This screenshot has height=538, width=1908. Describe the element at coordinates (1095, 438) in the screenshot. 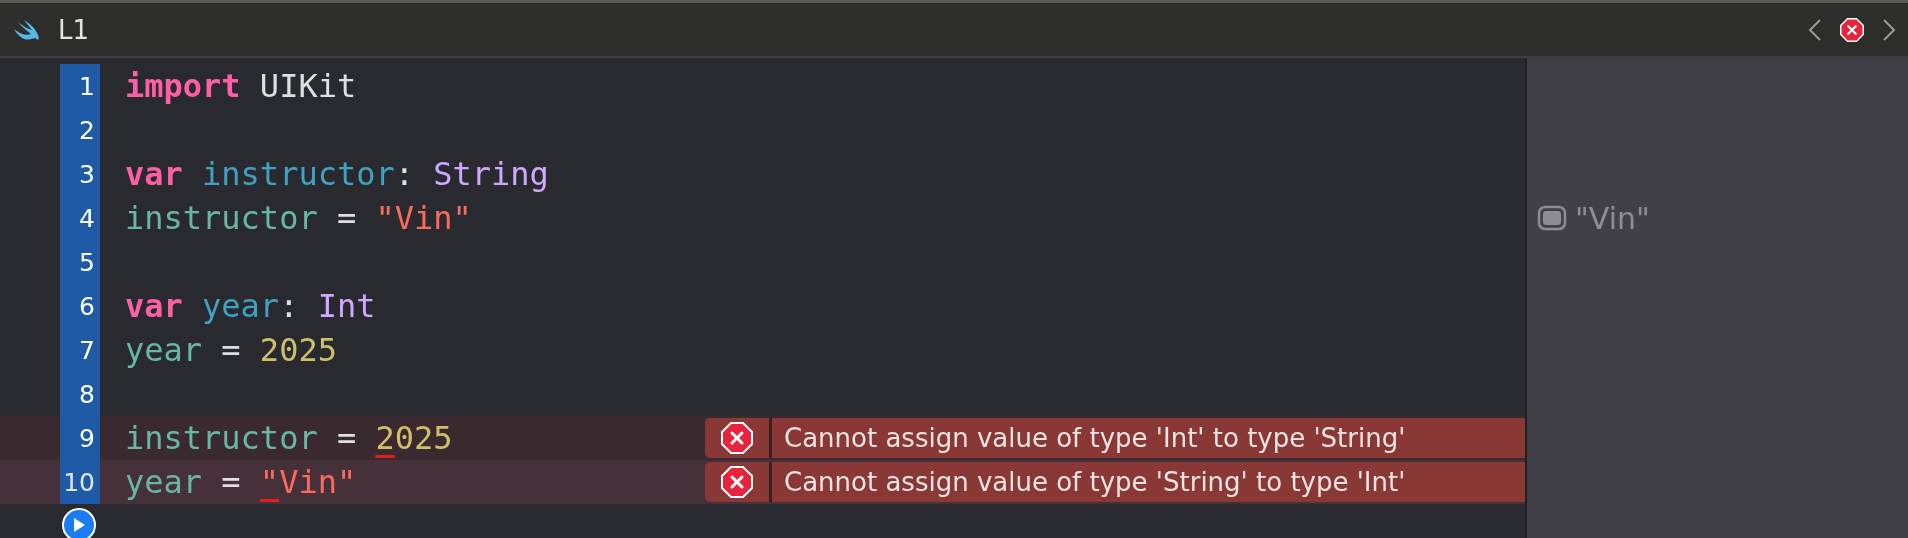

I see `error-message: Cannot assign value of type 'Int' to type 'String'` at that location.